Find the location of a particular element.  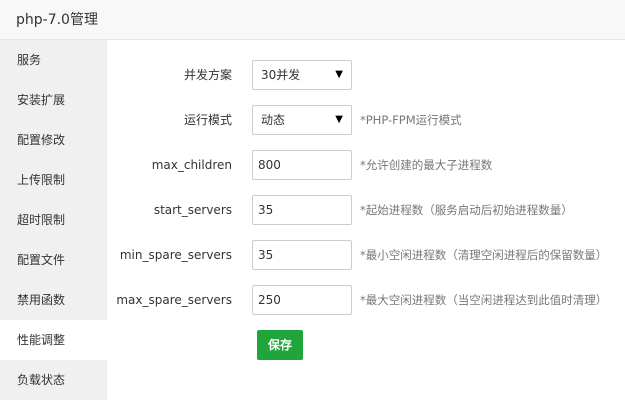

max-children-hint: *允许创建的最大子进程数 is located at coordinates (426, 165).